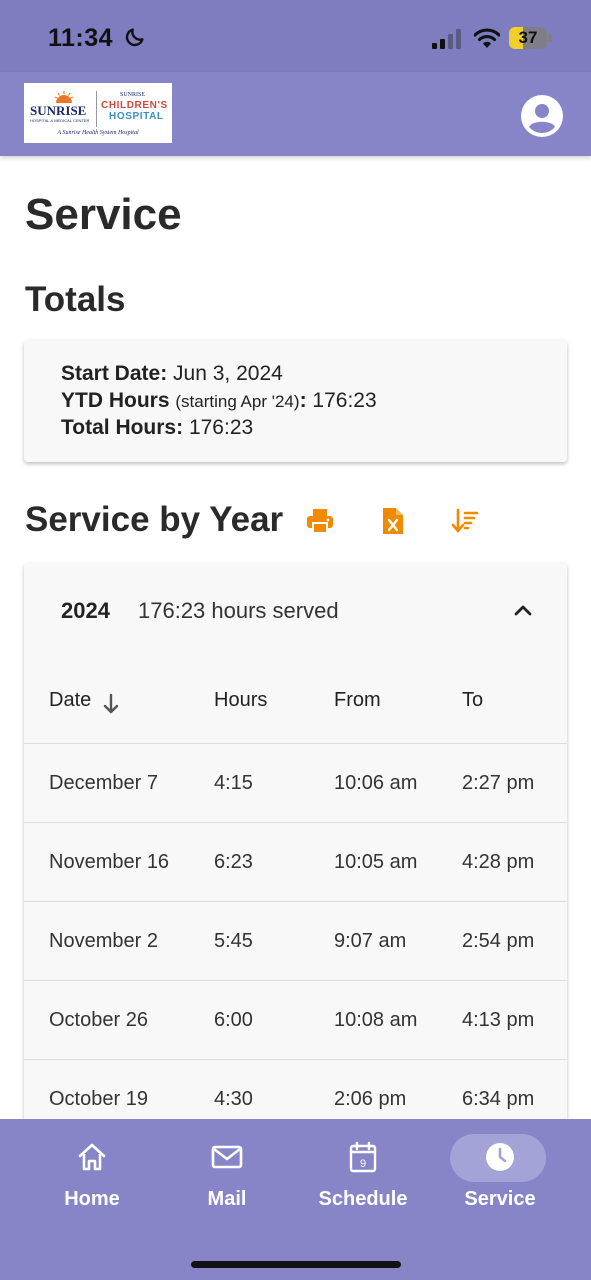  I want to click on tab-label: Service, so click(500, 1199).